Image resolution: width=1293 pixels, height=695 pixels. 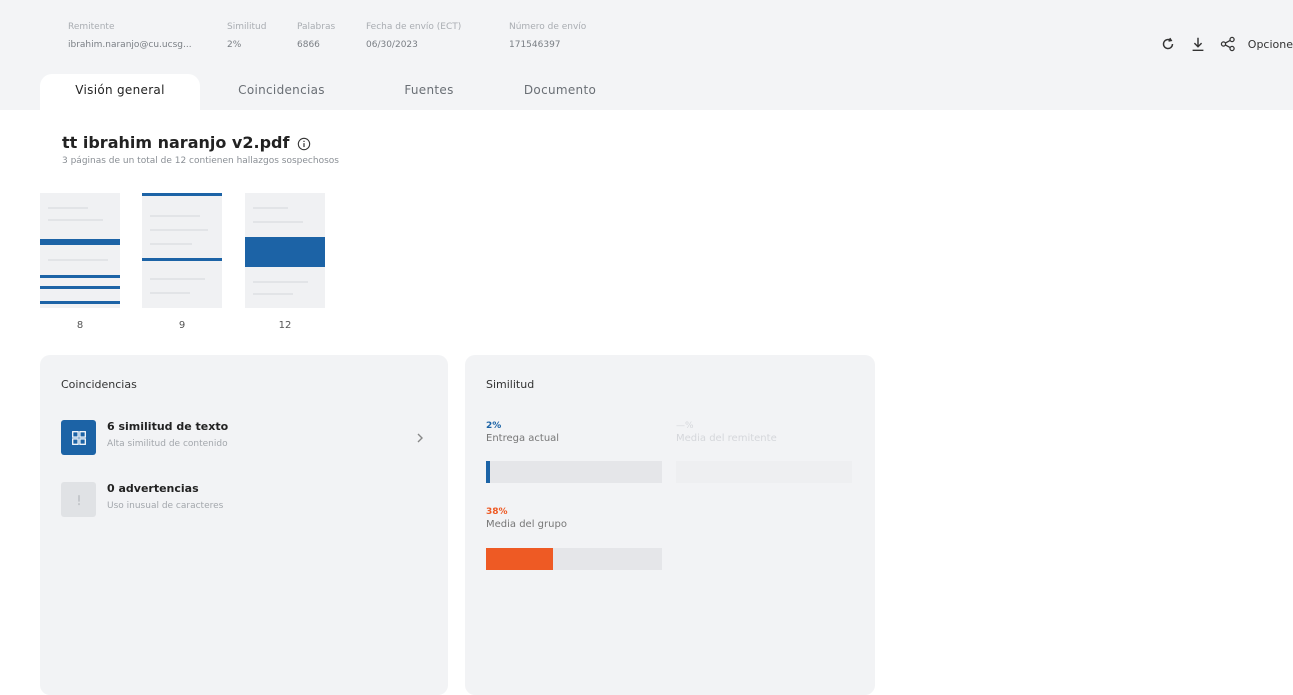 I want to click on meta-label: Fecha de envío (ECT), so click(x=414, y=27).